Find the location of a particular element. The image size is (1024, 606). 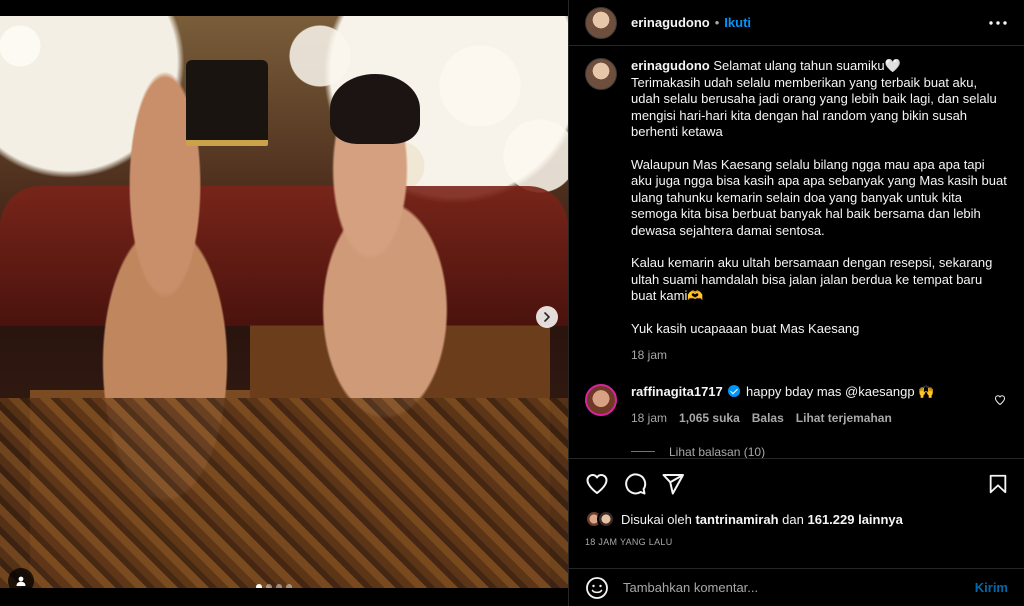

caption-author-avatar is located at coordinates (601, 74).